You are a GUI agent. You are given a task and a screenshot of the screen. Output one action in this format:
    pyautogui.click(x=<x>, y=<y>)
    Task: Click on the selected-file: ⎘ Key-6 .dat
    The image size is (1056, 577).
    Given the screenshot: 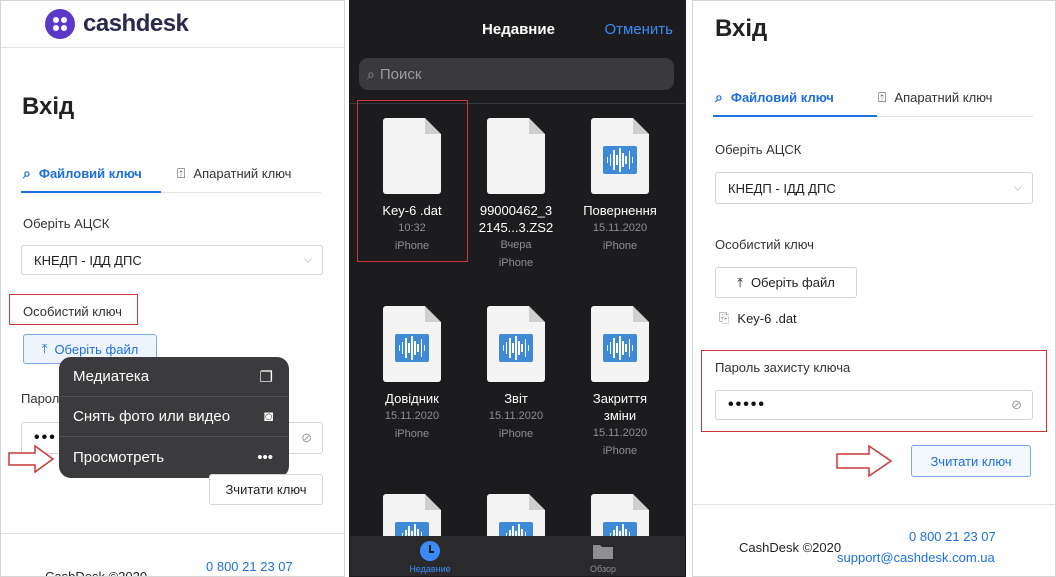 What is the action you would take?
    pyautogui.click(x=758, y=318)
    